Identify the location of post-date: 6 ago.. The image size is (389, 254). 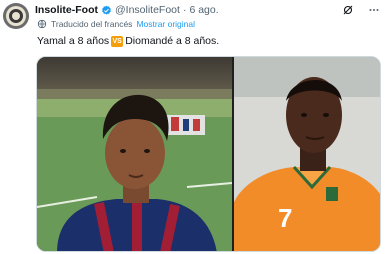
(203, 10).